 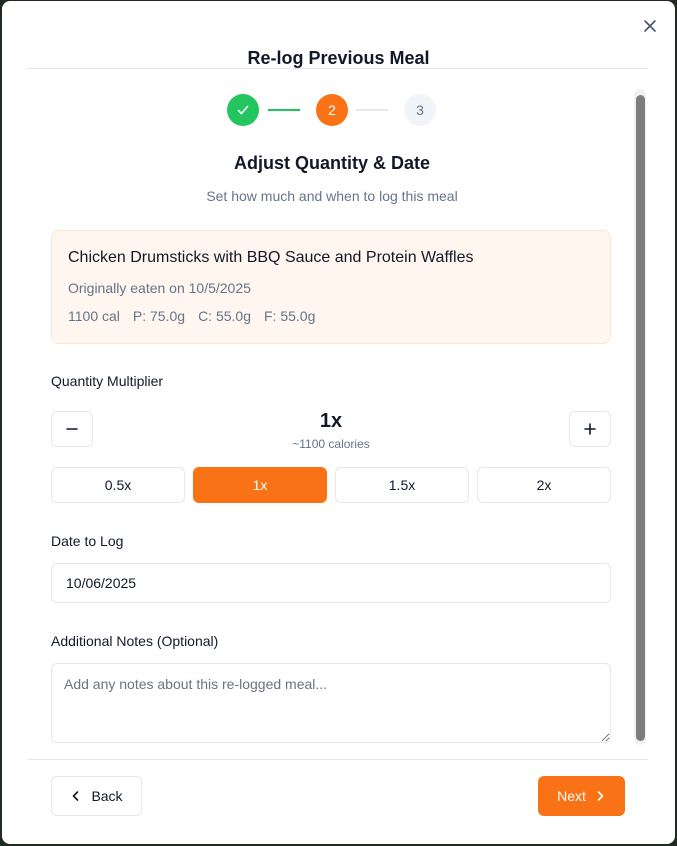 What do you see at coordinates (159, 288) in the screenshot?
I see `meal-original-date: Originally eaten on 10/5/2025` at bounding box center [159, 288].